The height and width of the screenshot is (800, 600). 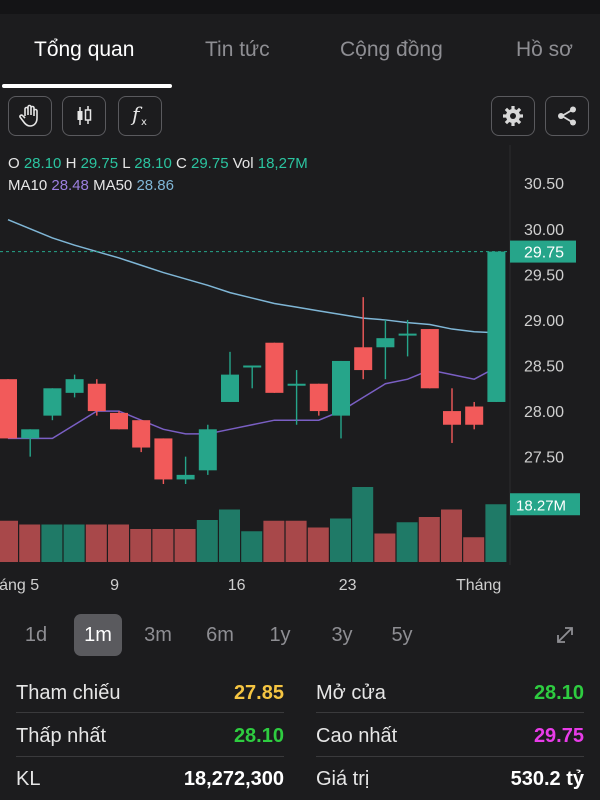 I want to click on time-range-selector: 1d 1m 3m 6m 1y 3y 5y, so click(x=300, y=635).